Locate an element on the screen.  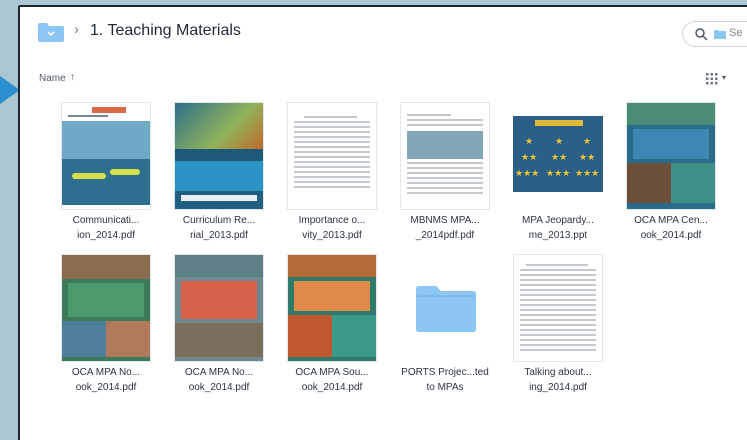
grid-view-icon is located at coordinates (712, 79).